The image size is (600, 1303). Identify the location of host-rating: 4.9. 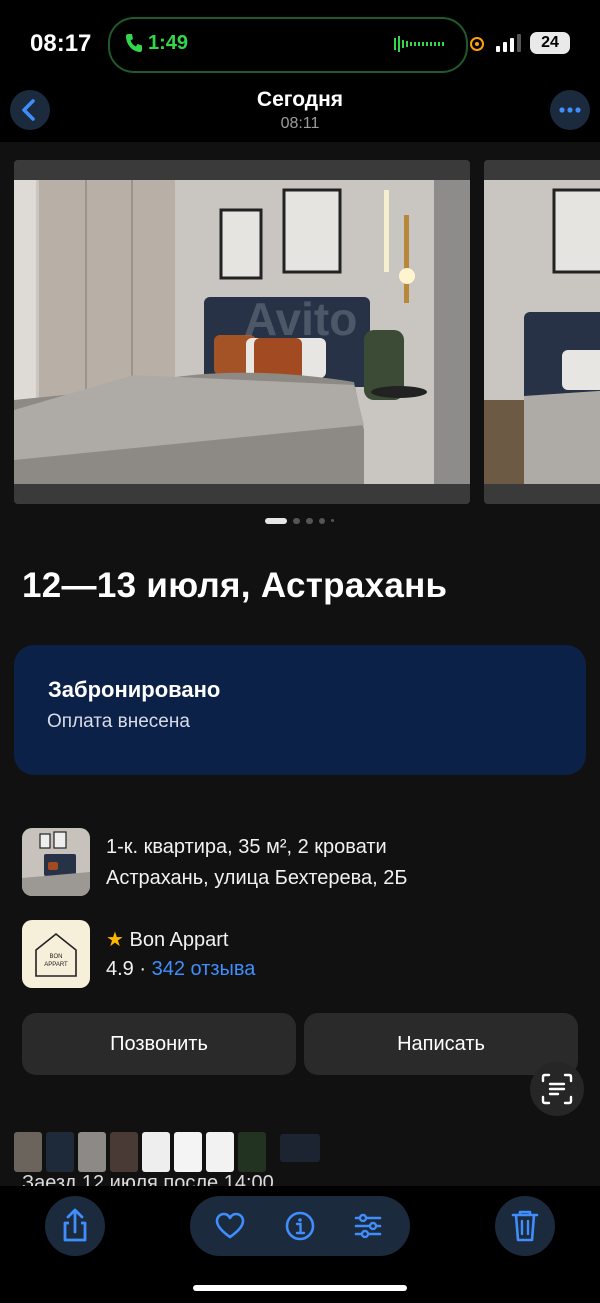
(120, 969).